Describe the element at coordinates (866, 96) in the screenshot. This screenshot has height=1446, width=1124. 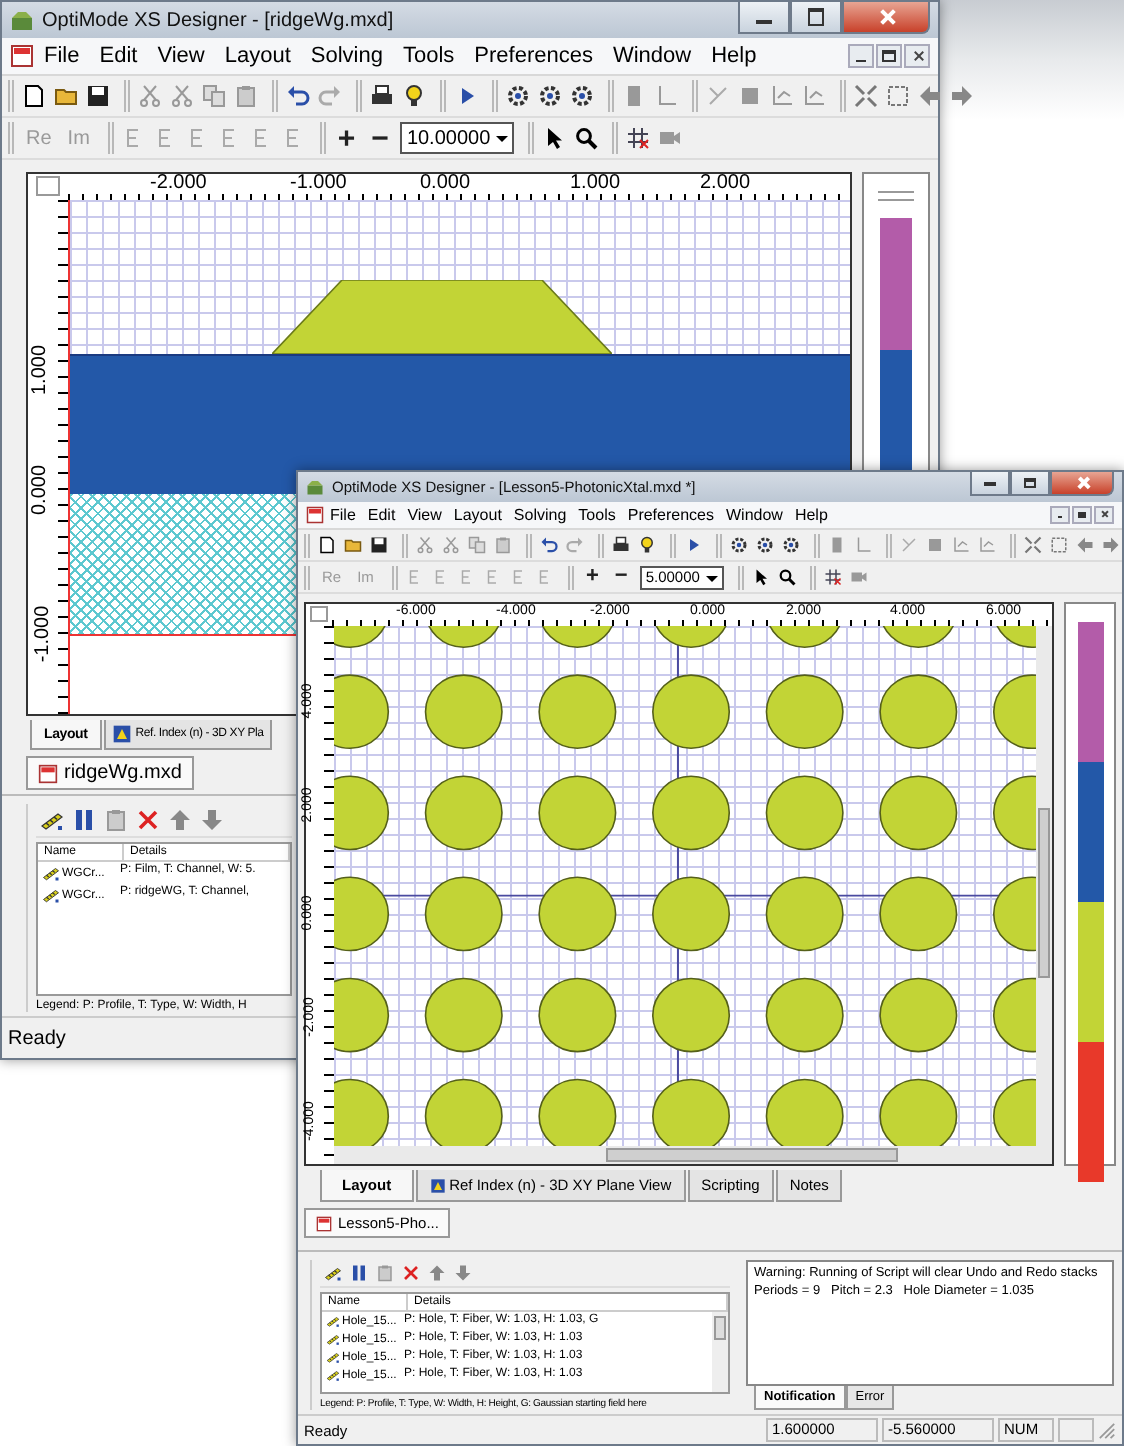
I see `shrink-icon` at that location.